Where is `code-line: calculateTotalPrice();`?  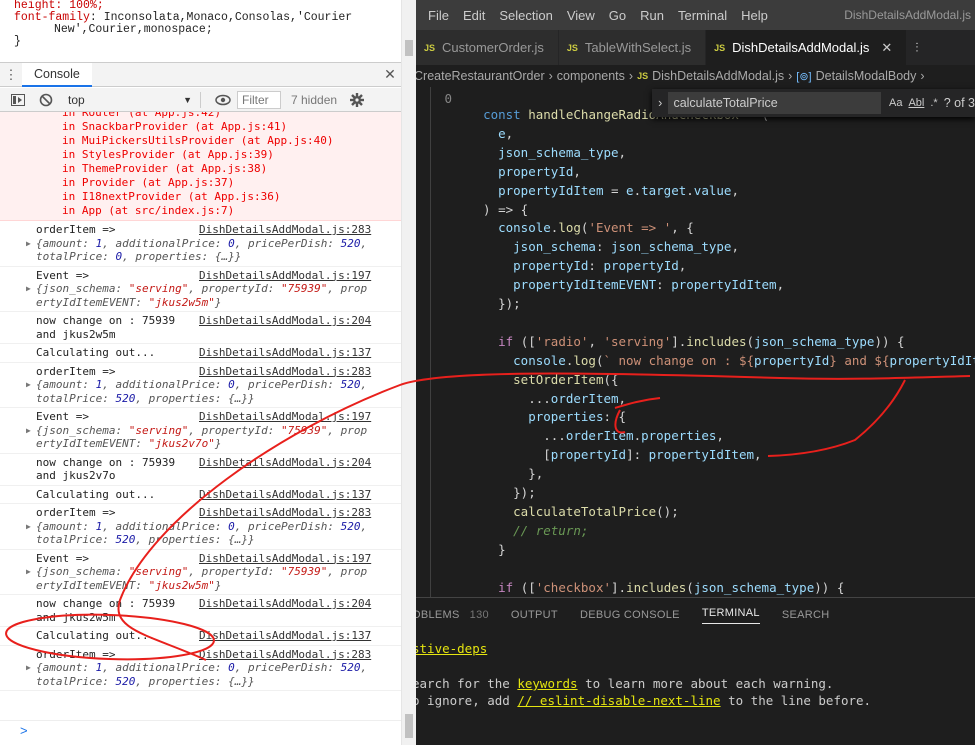 code-line: calculateTotalPrice(); is located at coordinates (596, 511).